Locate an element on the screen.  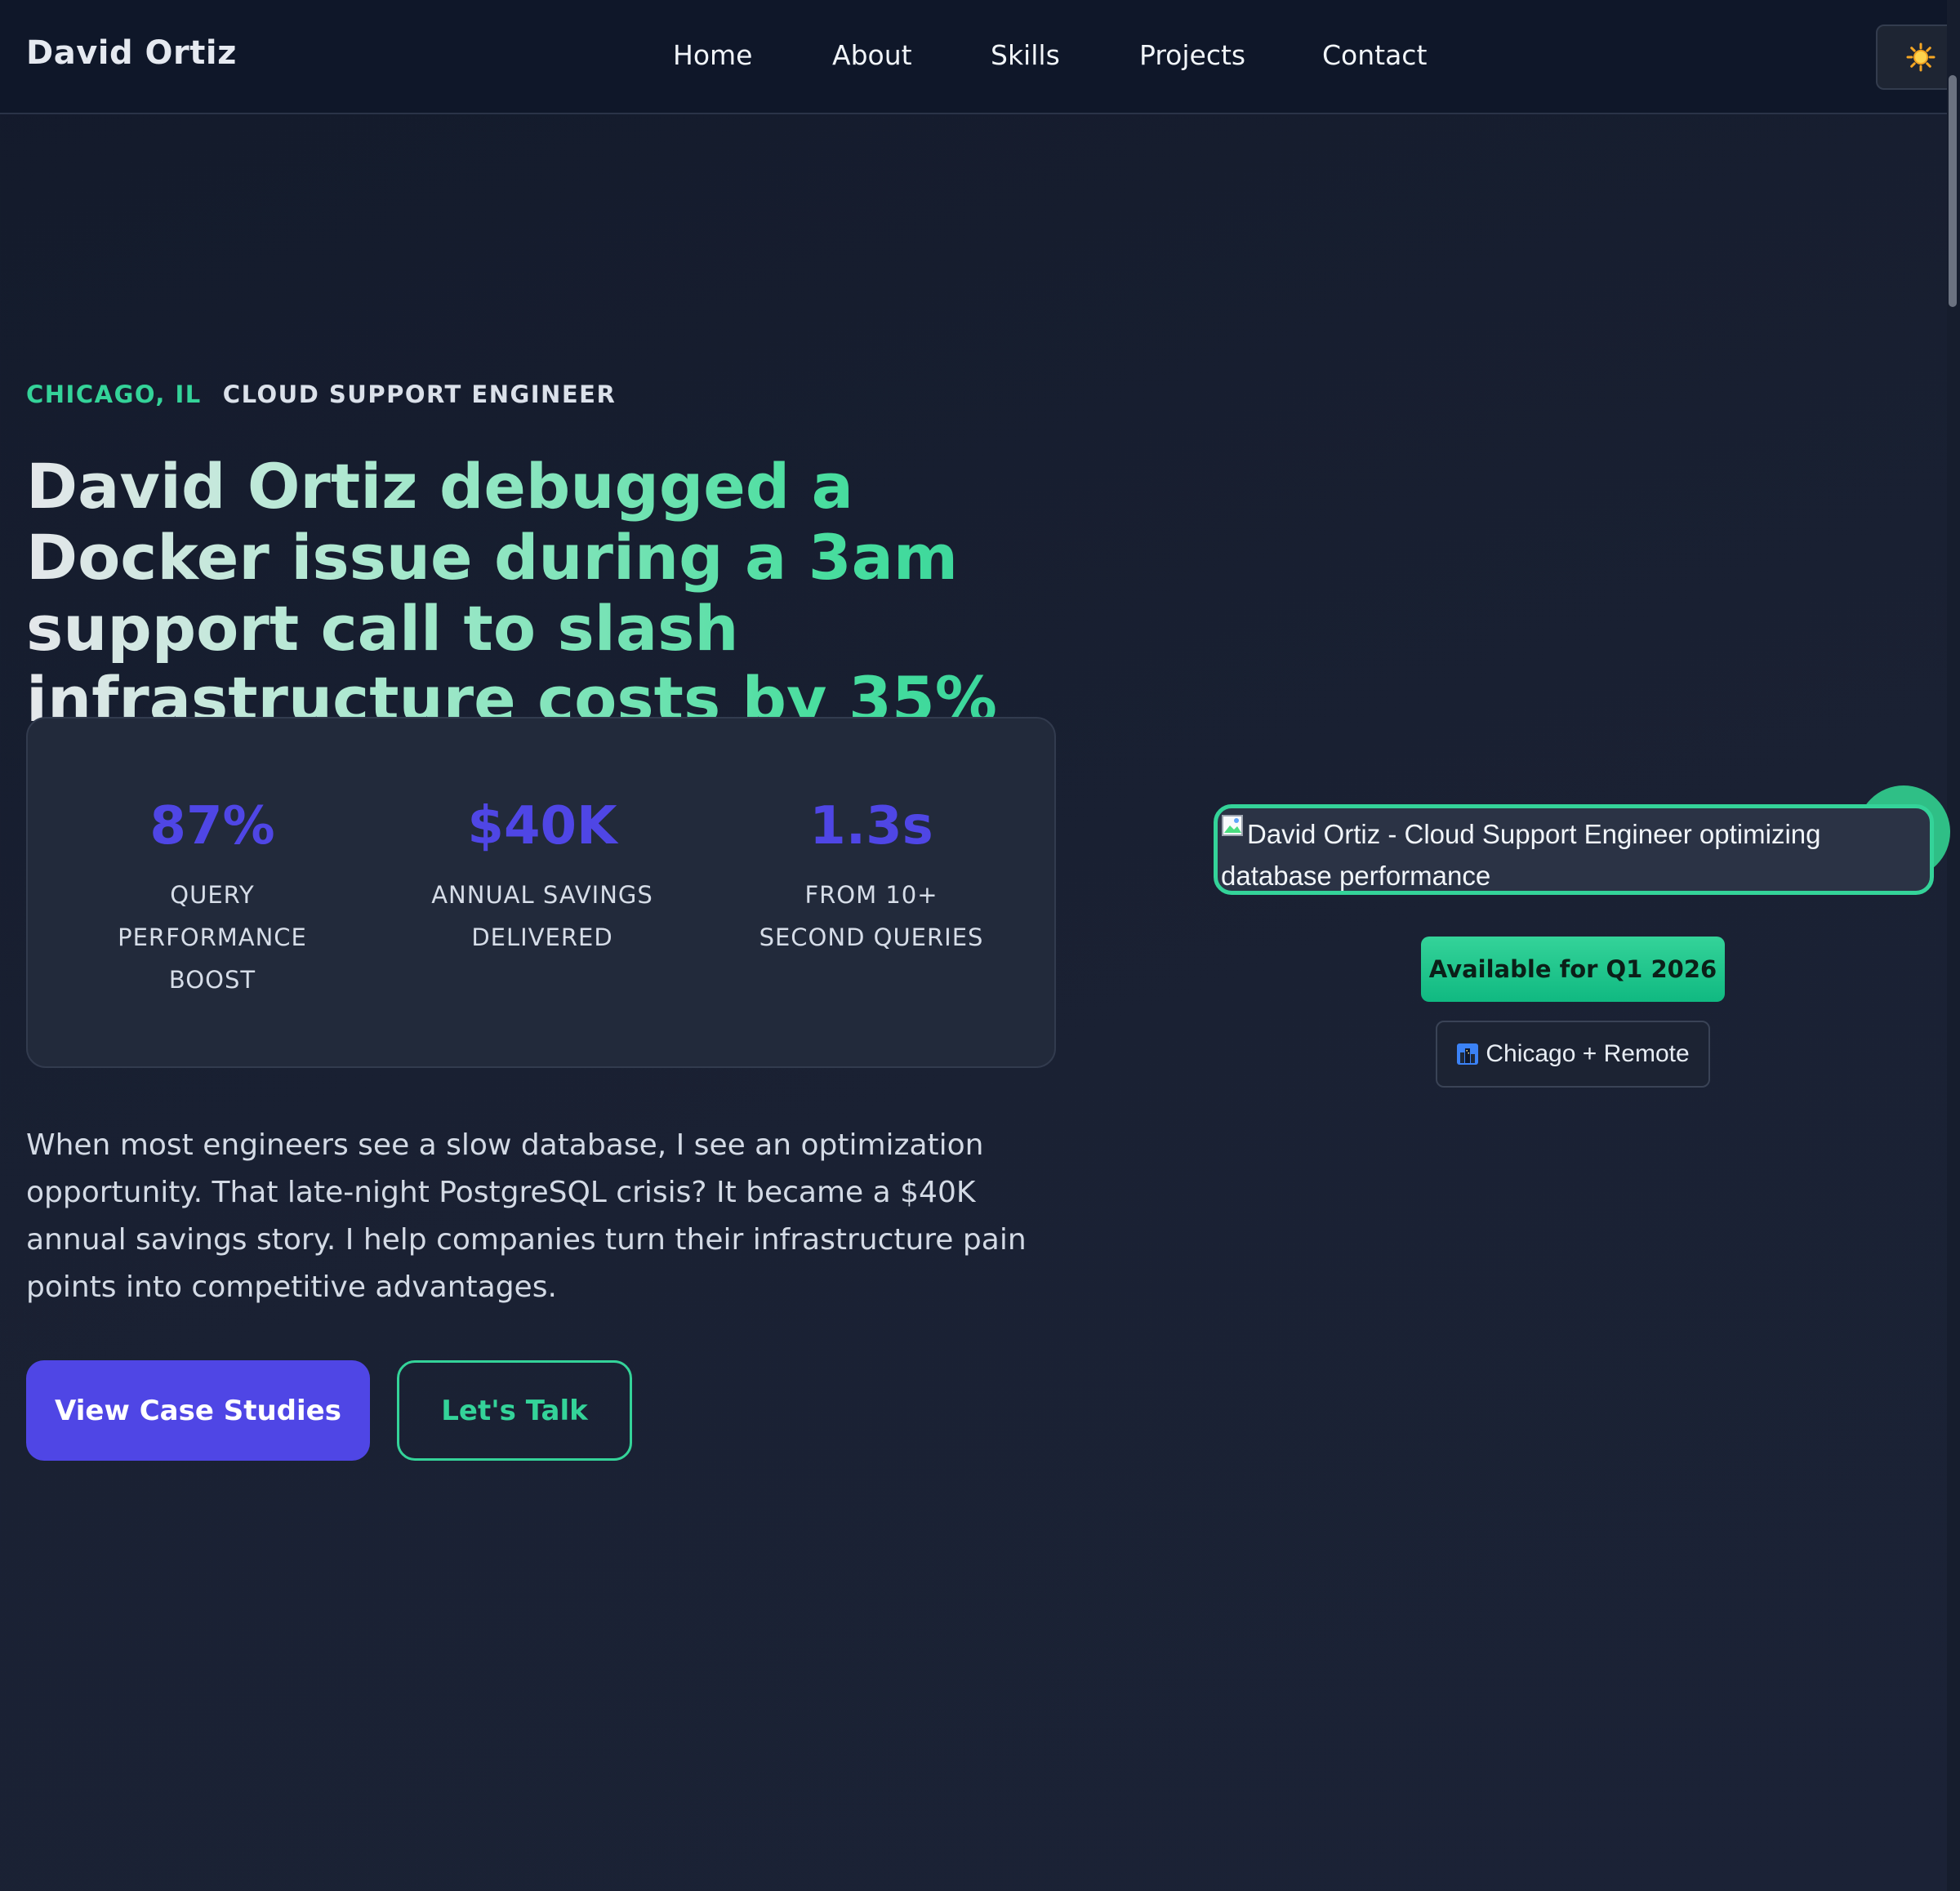
stat-label: ANNUAL SAVINGS DELIVERED is located at coordinates (542, 916).